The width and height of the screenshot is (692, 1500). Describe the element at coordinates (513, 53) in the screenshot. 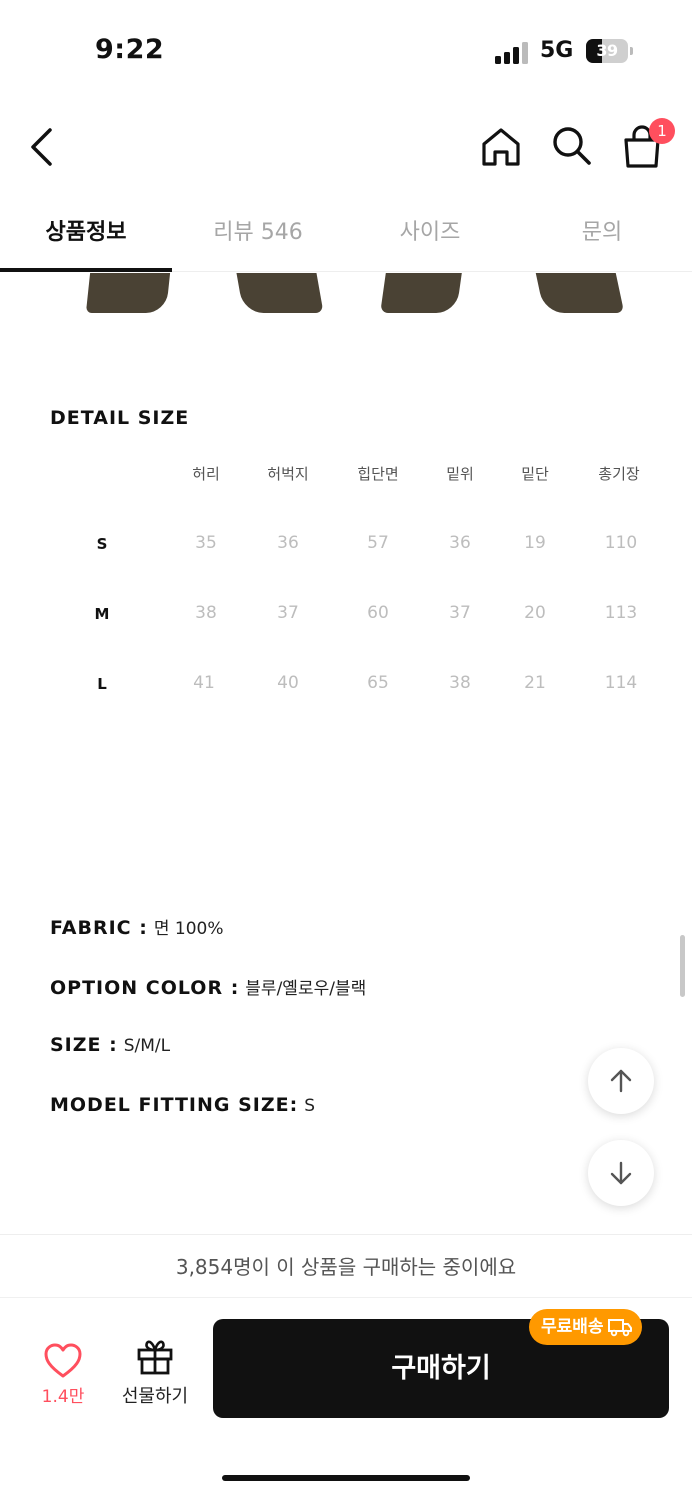

I see `signal-icon` at that location.